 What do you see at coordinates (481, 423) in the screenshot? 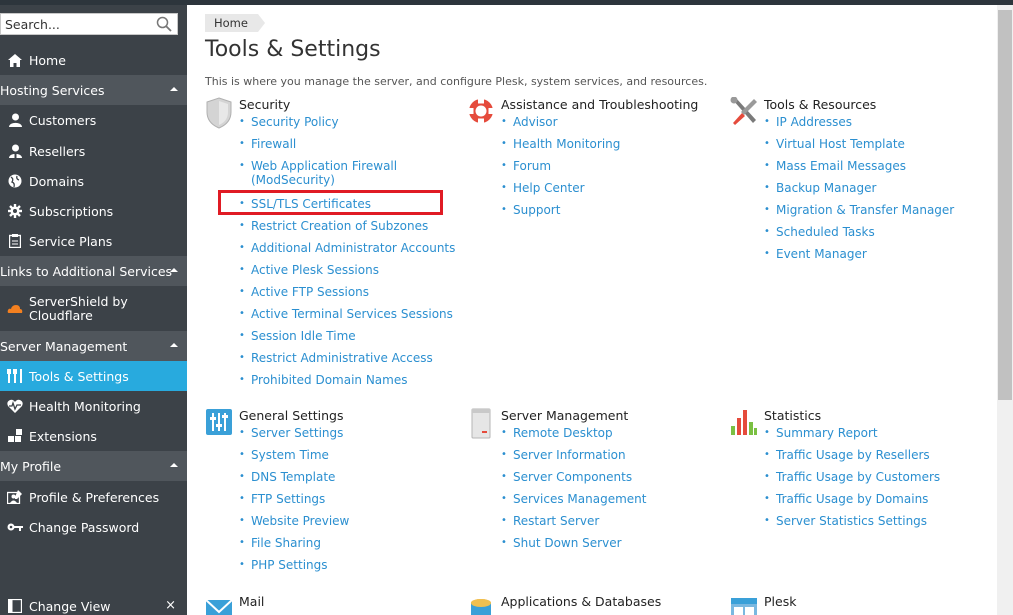
I see `server-icon` at bounding box center [481, 423].